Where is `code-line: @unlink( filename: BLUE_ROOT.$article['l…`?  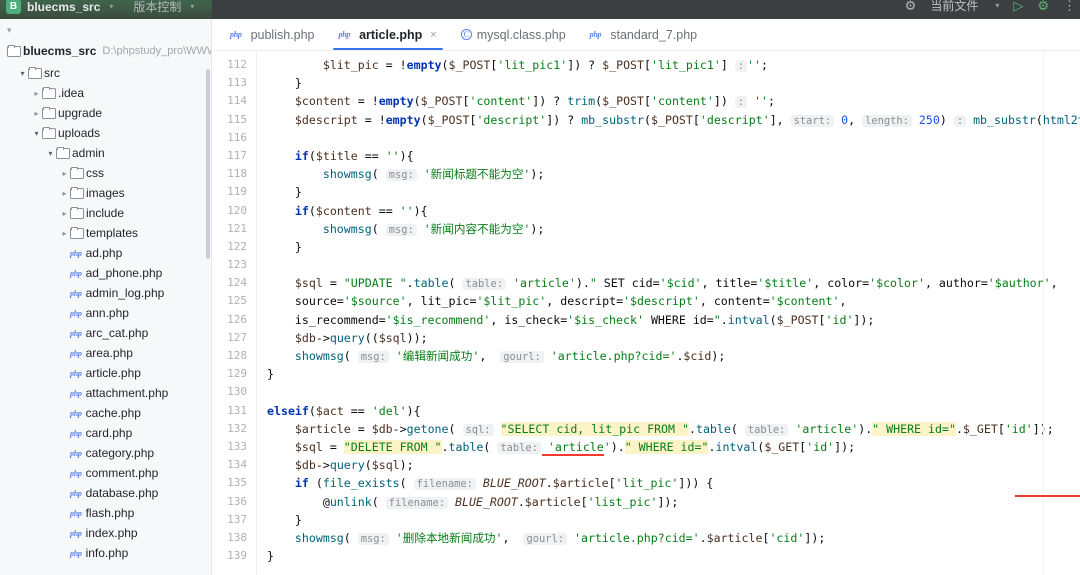 code-line: @unlink( filename: BLUE_ROOT.$article['l… is located at coordinates (500, 501).